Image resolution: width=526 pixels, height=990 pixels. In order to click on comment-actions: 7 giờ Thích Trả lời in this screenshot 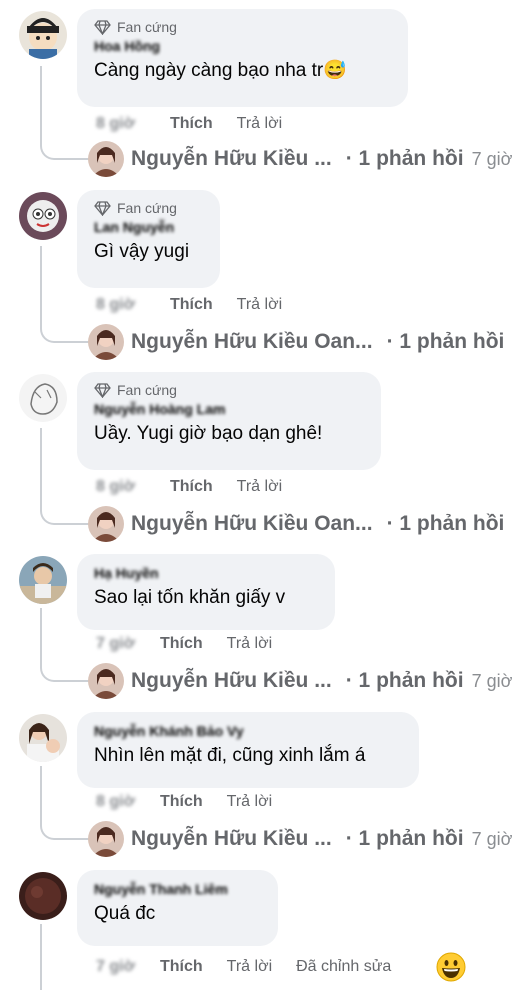, I will do `click(196, 644)`.